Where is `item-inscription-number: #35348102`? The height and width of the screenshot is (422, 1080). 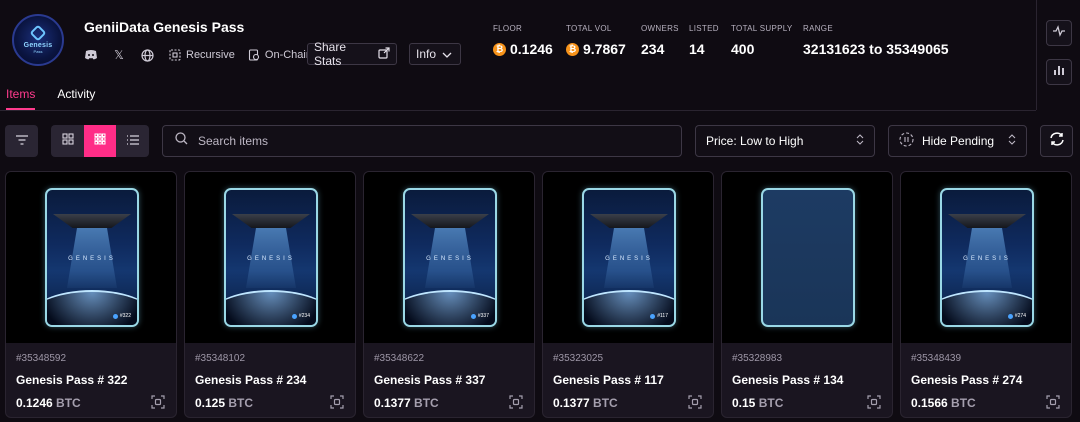
item-inscription-number: #35348102 is located at coordinates (220, 358).